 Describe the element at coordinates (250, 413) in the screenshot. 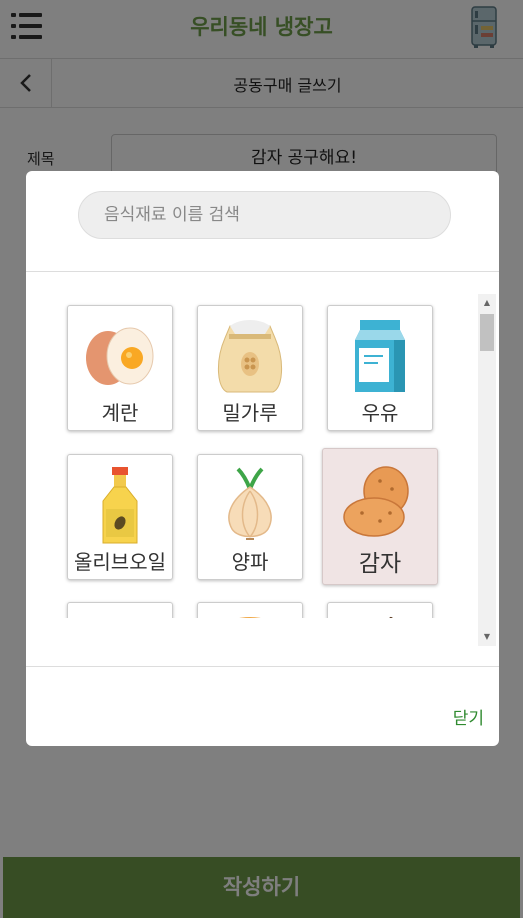

I see `ingredient-label: 밀가루` at that location.